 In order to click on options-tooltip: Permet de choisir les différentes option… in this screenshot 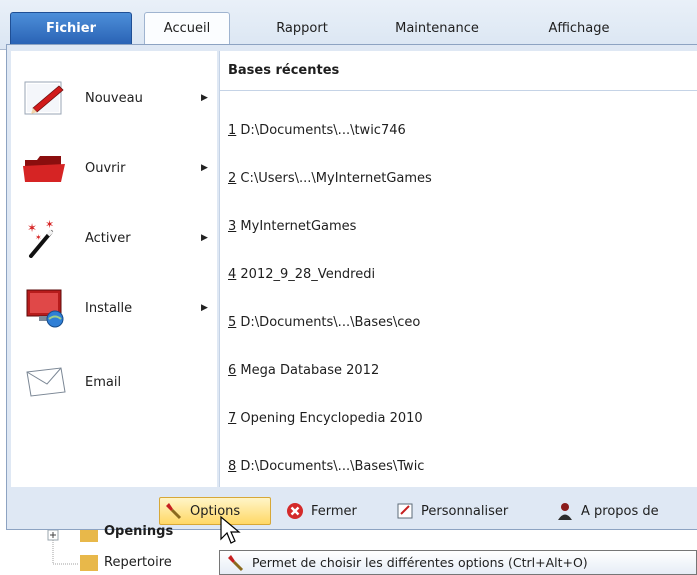, I will do `click(458, 562)`.